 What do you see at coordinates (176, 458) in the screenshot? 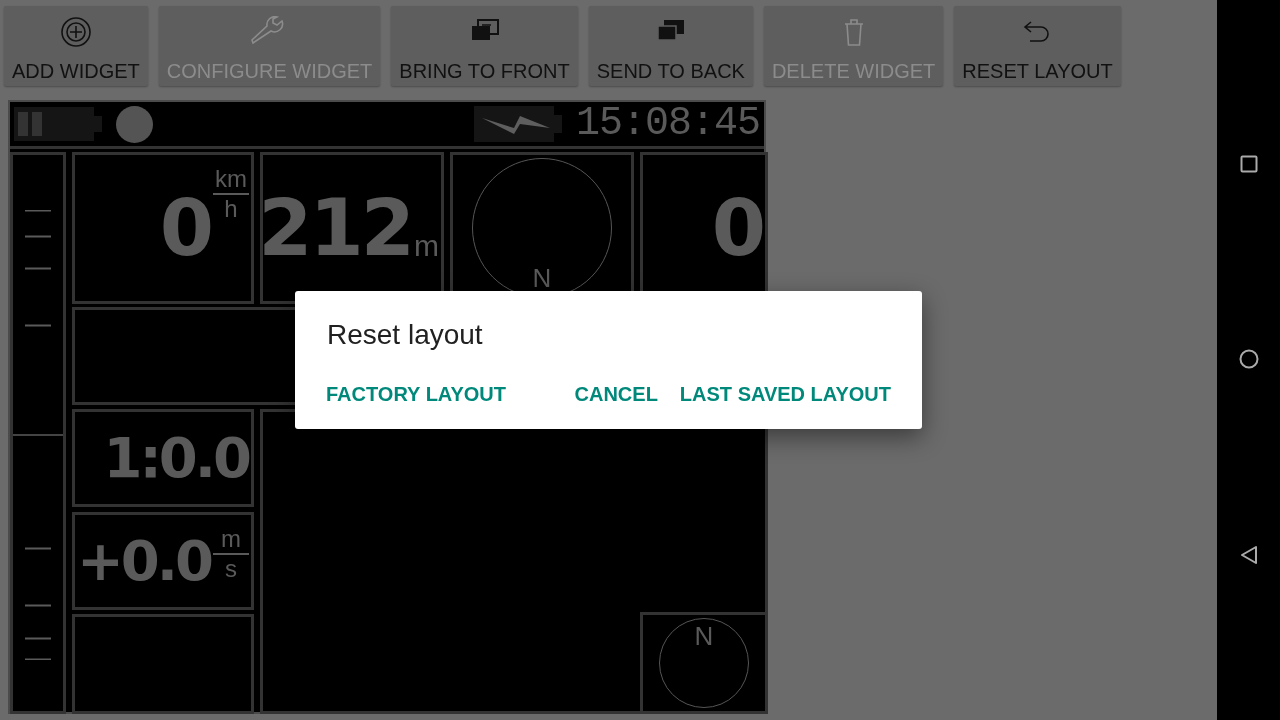
I see `value-text: 1:0.0` at bounding box center [176, 458].